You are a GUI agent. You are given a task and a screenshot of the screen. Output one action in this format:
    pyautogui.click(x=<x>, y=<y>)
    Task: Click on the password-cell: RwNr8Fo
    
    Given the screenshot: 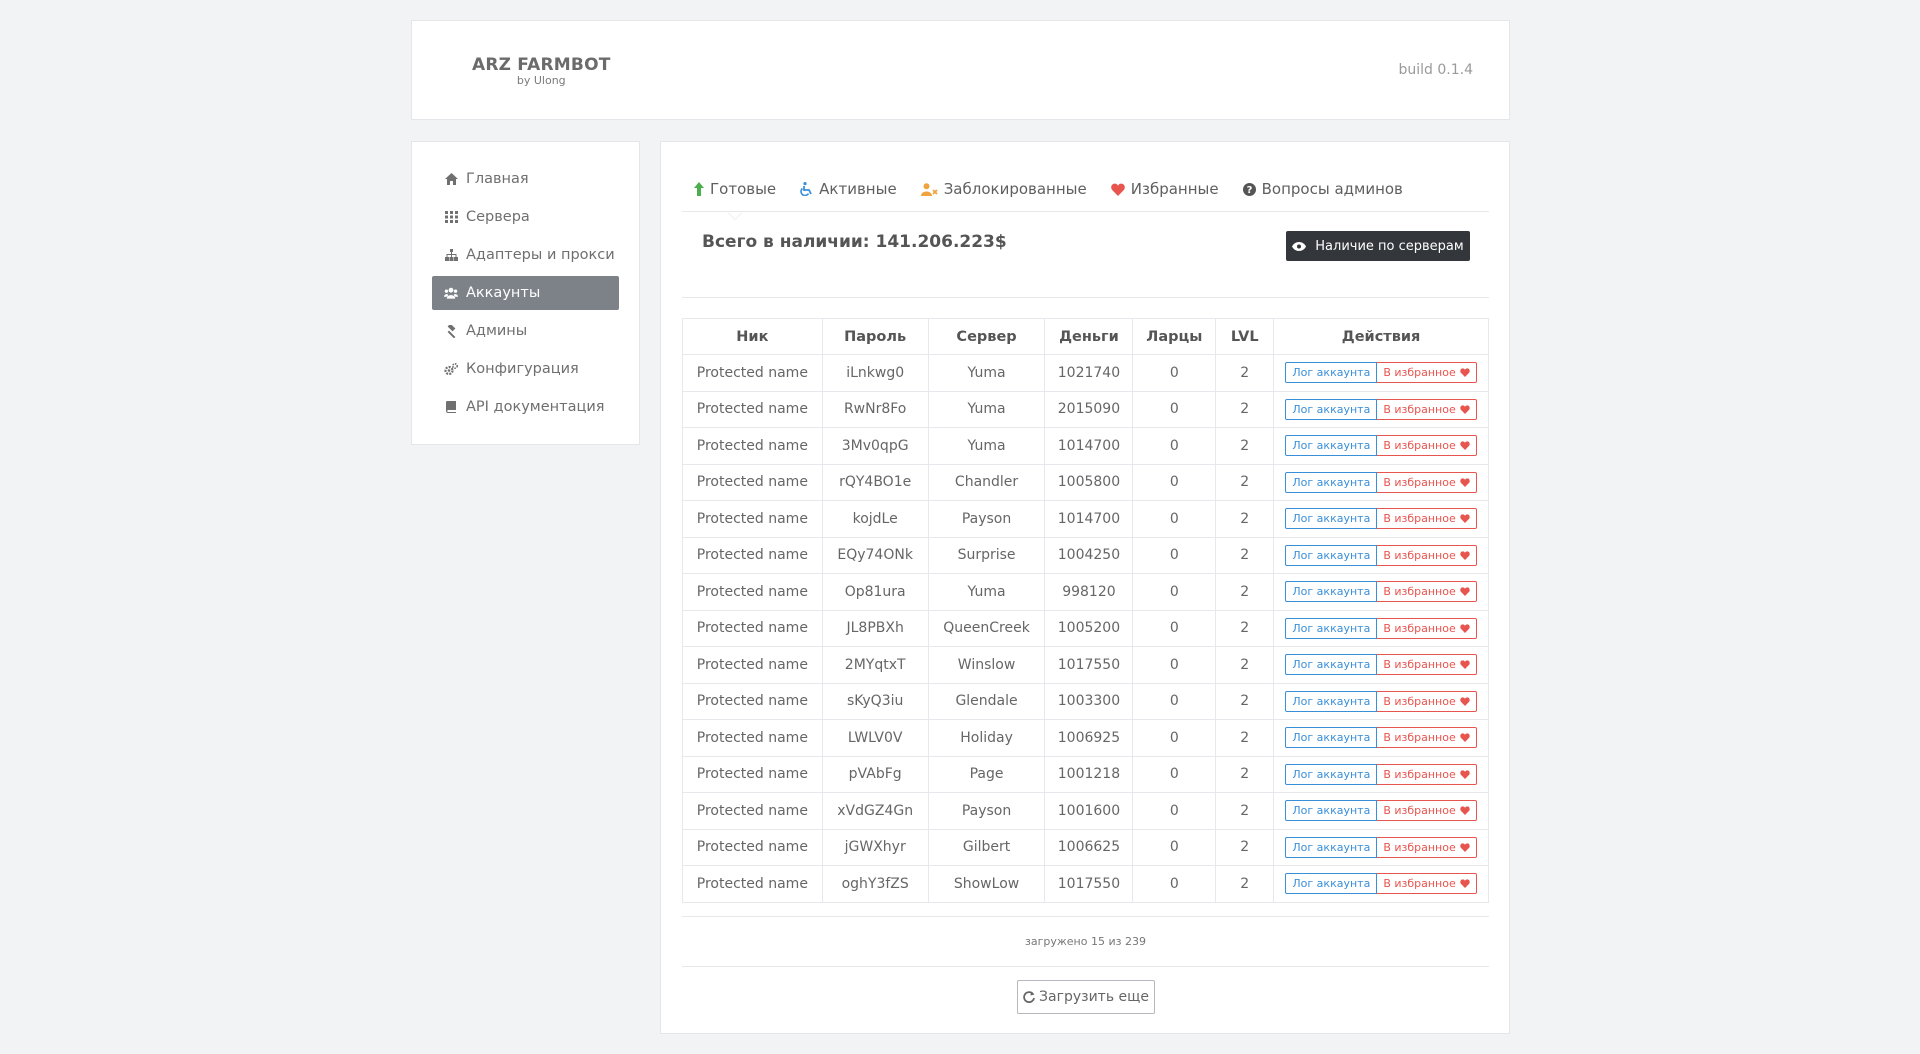 What is the action you would take?
    pyautogui.click(x=875, y=409)
    